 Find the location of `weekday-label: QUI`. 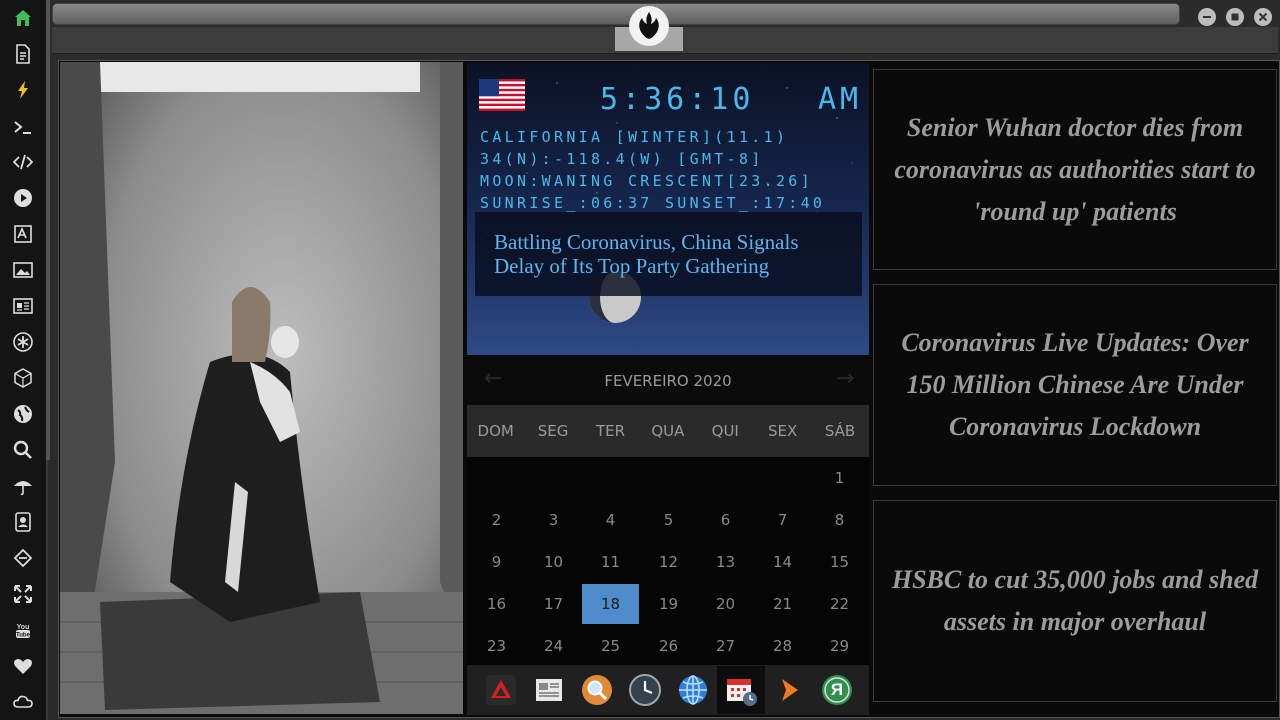

weekday-label: QUI is located at coordinates (725, 431).